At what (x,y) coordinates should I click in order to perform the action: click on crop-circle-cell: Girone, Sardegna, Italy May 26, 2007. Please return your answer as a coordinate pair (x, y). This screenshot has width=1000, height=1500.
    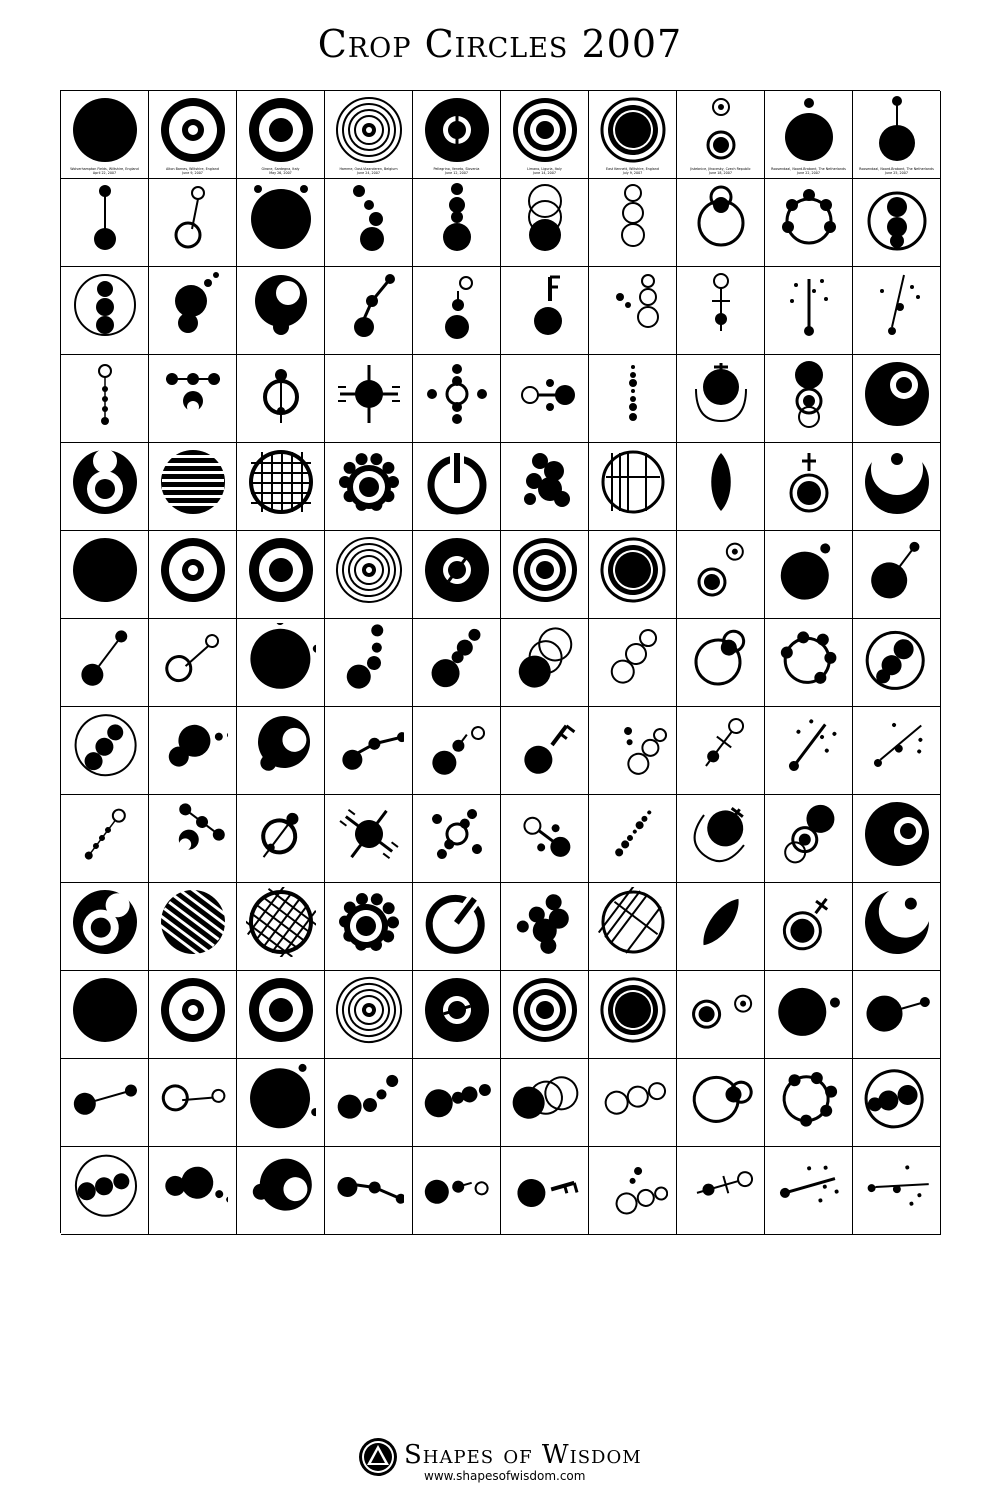
    Looking at the image, I should click on (281, 135).